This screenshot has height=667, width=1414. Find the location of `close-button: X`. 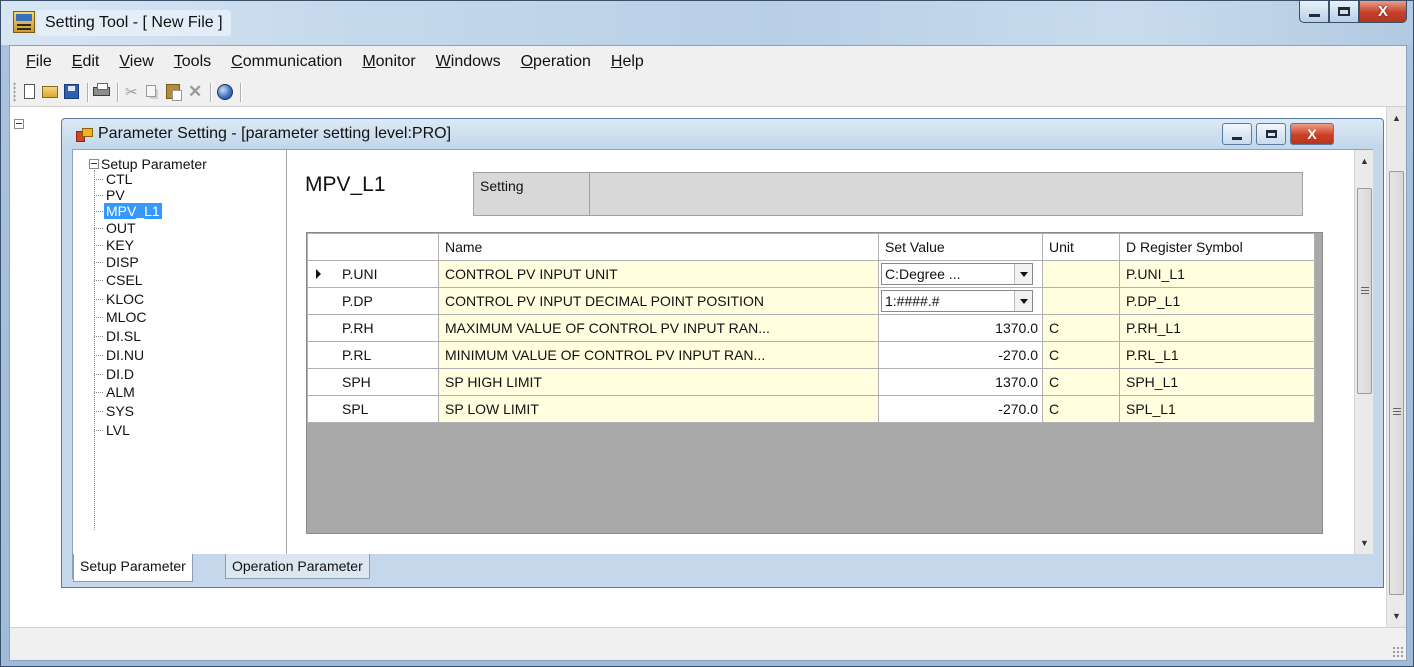

close-button: X is located at coordinates (1383, 12).